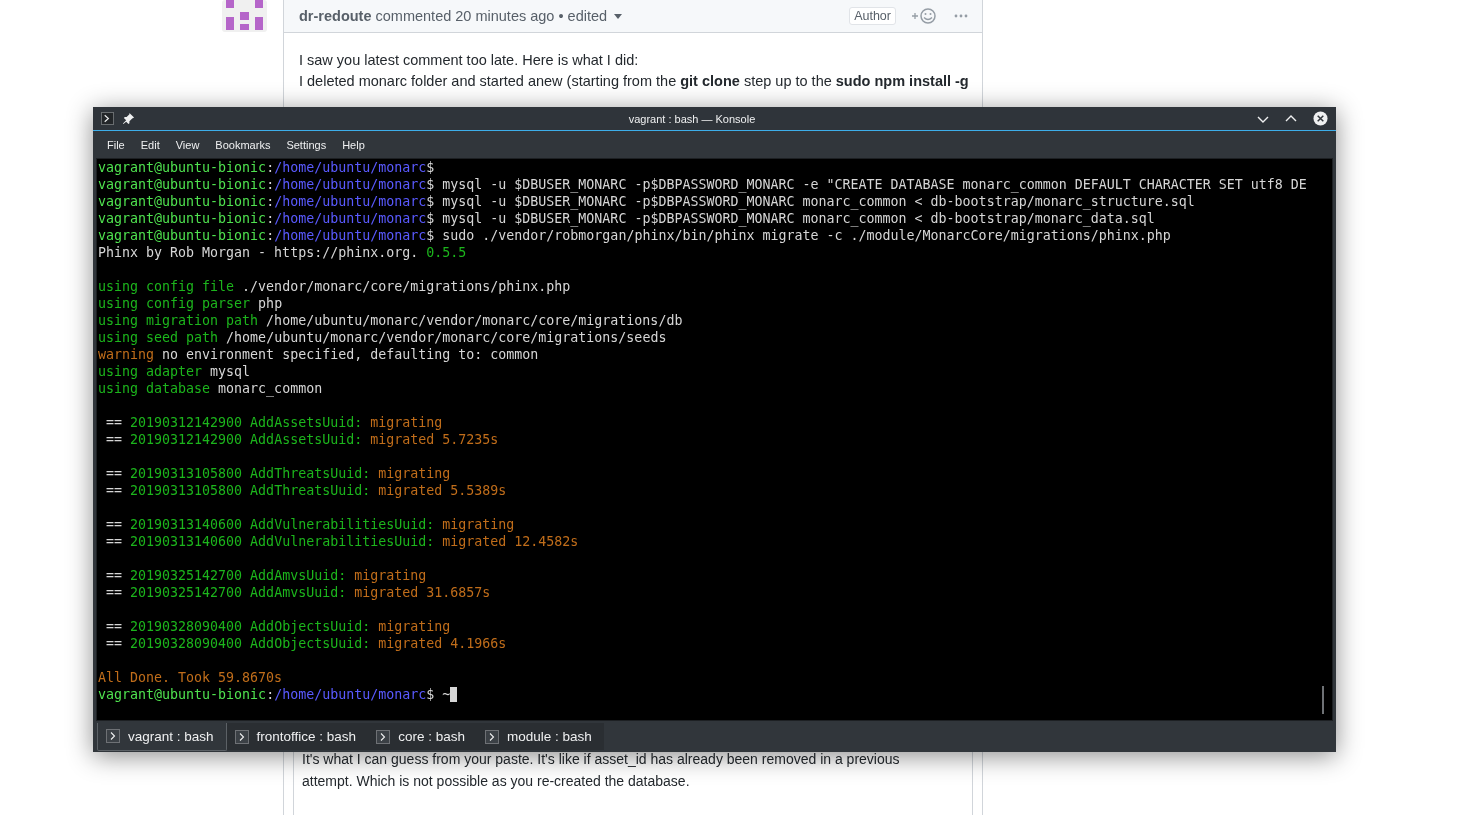 The width and height of the screenshot is (1480, 815). What do you see at coordinates (872, 16) in the screenshot?
I see `author-badge: Author` at bounding box center [872, 16].